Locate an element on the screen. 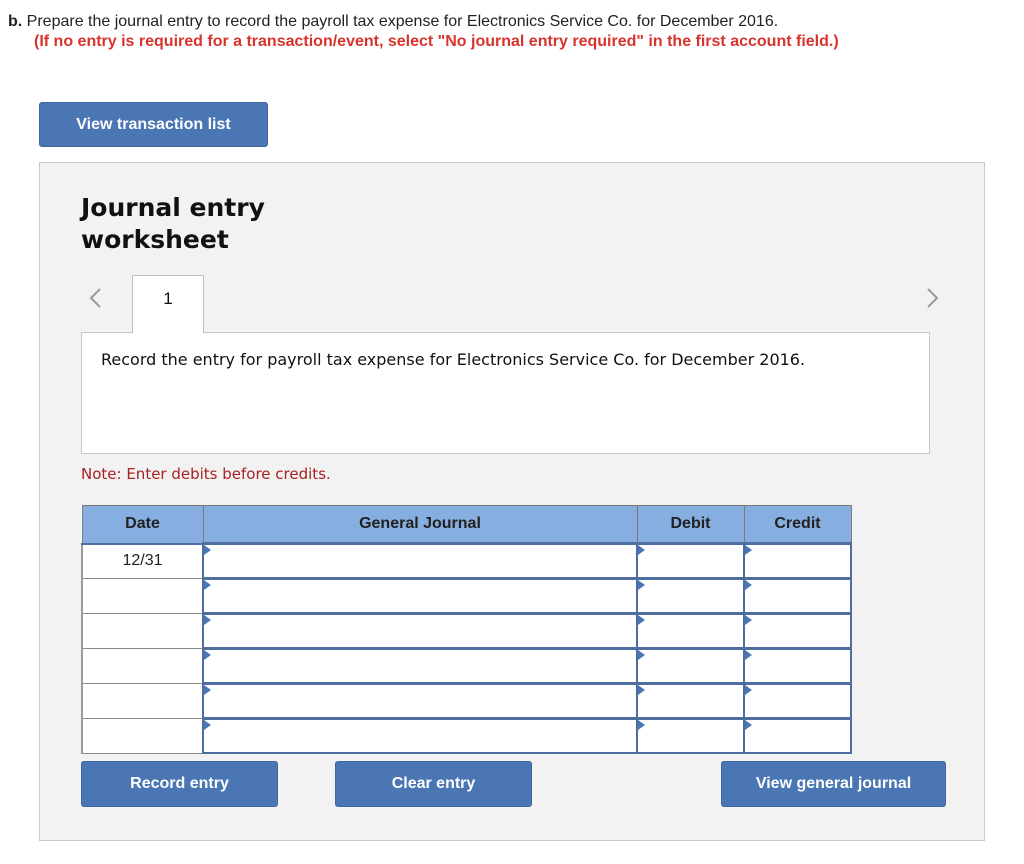  tab-entry-1: 1 is located at coordinates (168, 304).